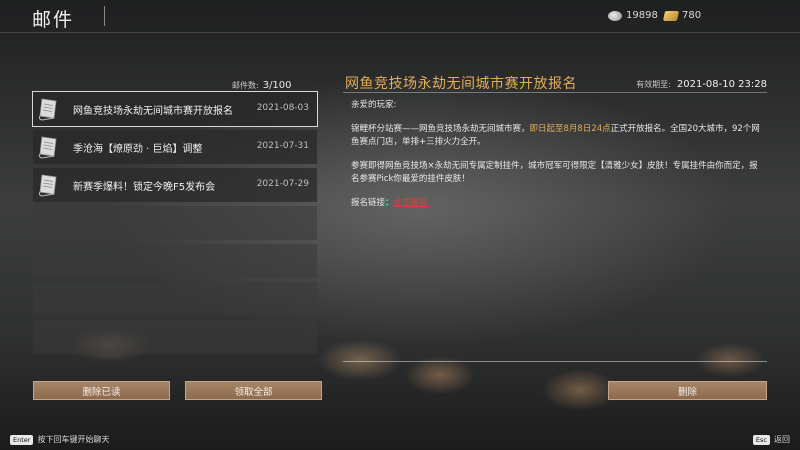 The height and width of the screenshot is (450, 800). What do you see at coordinates (761, 439) in the screenshot?
I see `esc-key-icon: Esc` at bounding box center [761, 439].